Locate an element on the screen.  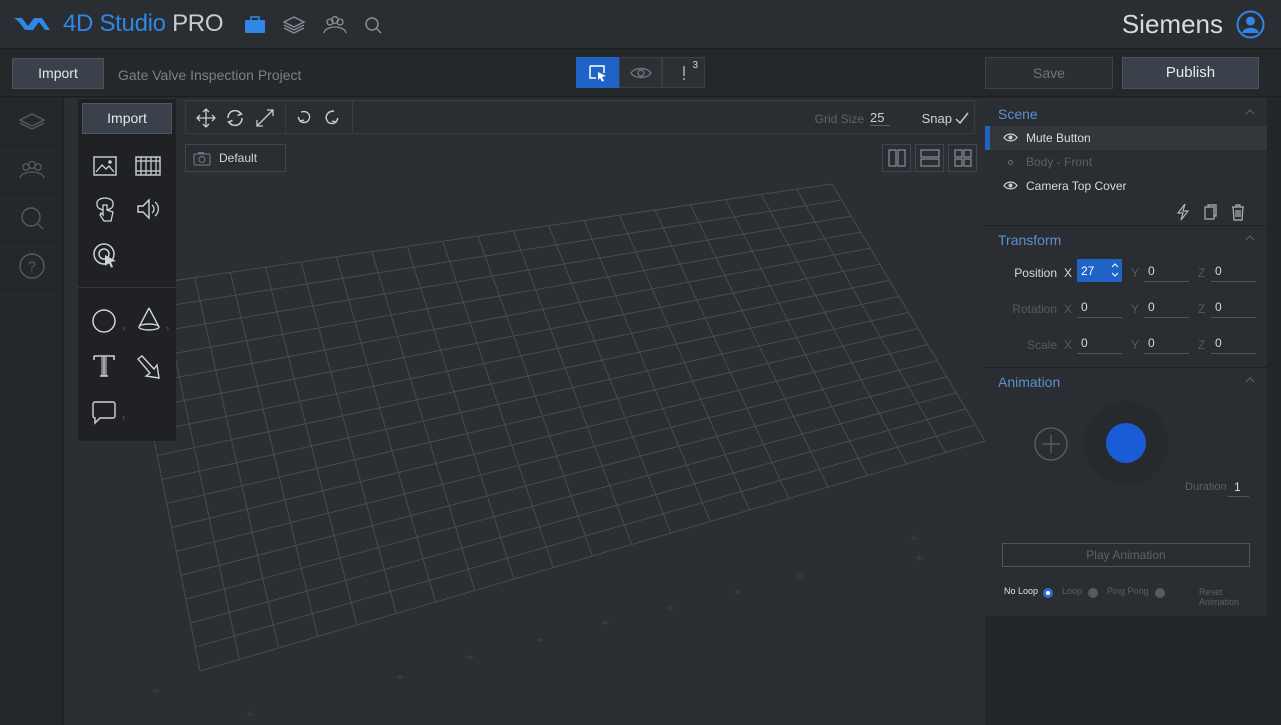
position-y-input: 0 is located at coordinates (1166, 270).